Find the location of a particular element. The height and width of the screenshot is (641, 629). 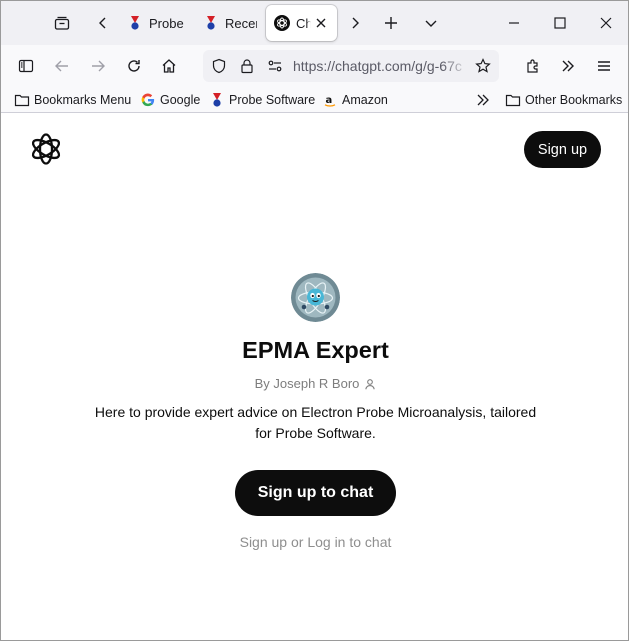

overflow-menu-button is located at coordinates (568, 66).